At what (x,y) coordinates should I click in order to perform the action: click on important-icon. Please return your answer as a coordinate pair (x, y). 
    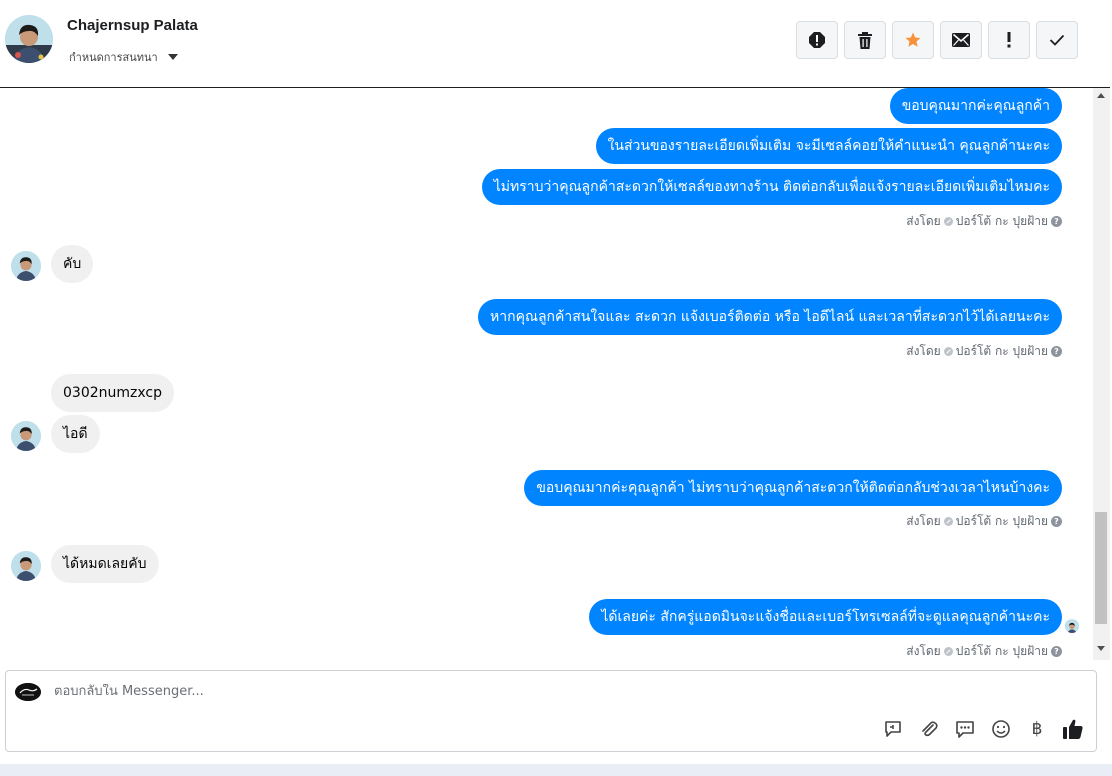
    Looking at the image, I should click on (1009, 40).